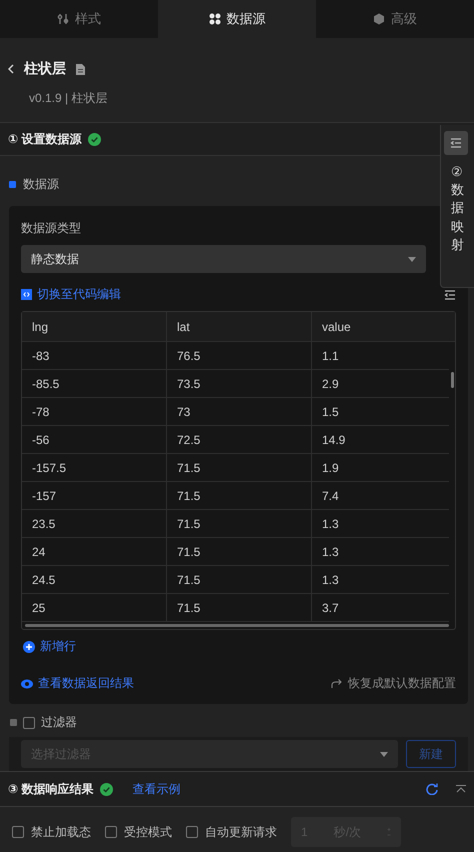 This screenshot has width=474, height=852. What do you see at coordinates (336, 327) in the screenshot?
I see `column-header: value` at bounding box center [336, 327].